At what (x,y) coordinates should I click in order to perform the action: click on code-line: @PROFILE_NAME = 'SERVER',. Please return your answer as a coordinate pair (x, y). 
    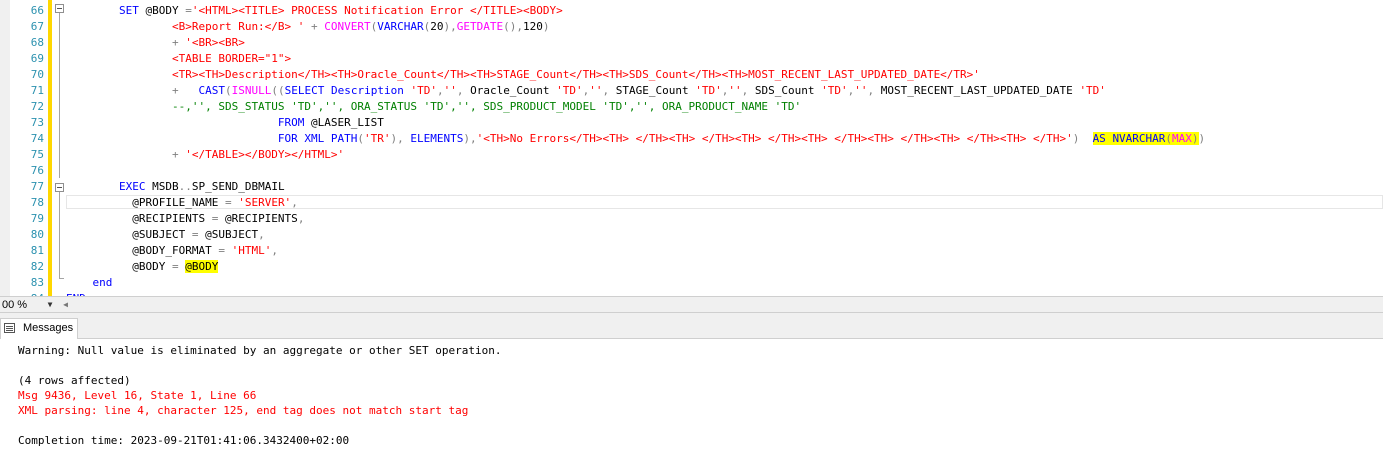
    Looking at the image, I should click on (182, 203).